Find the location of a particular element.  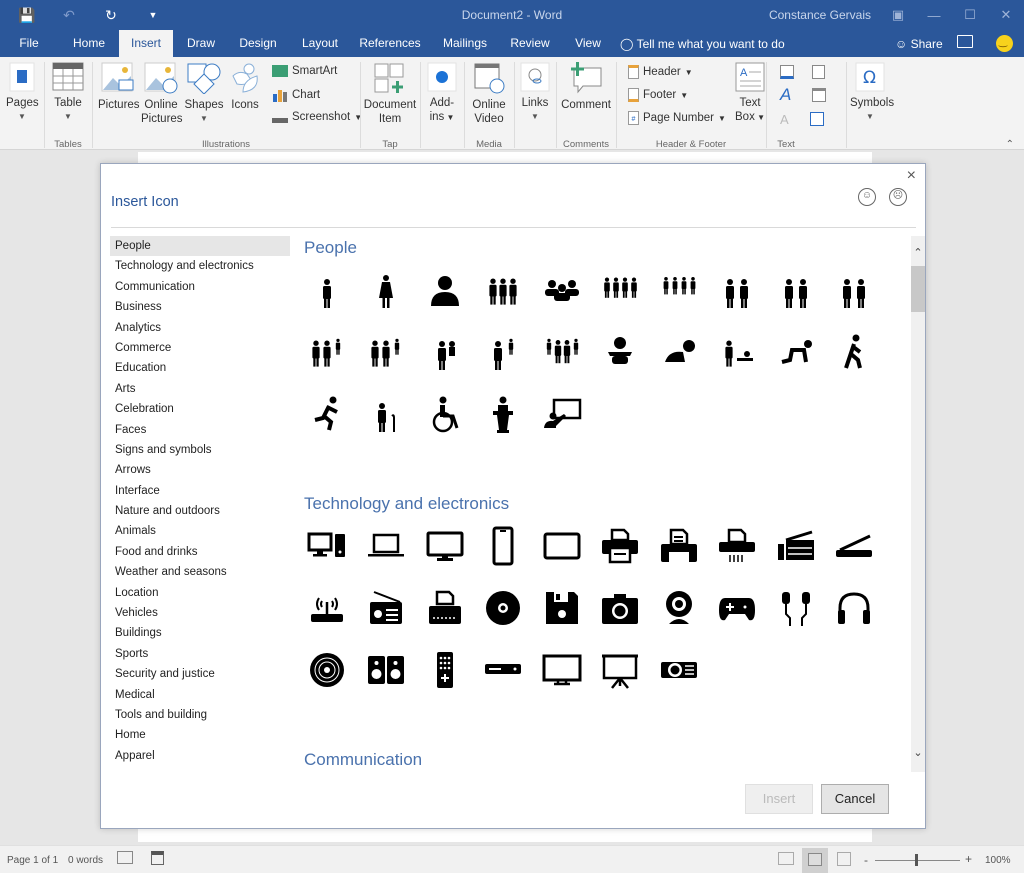

cd-icon is located at coordinates (503, 608).